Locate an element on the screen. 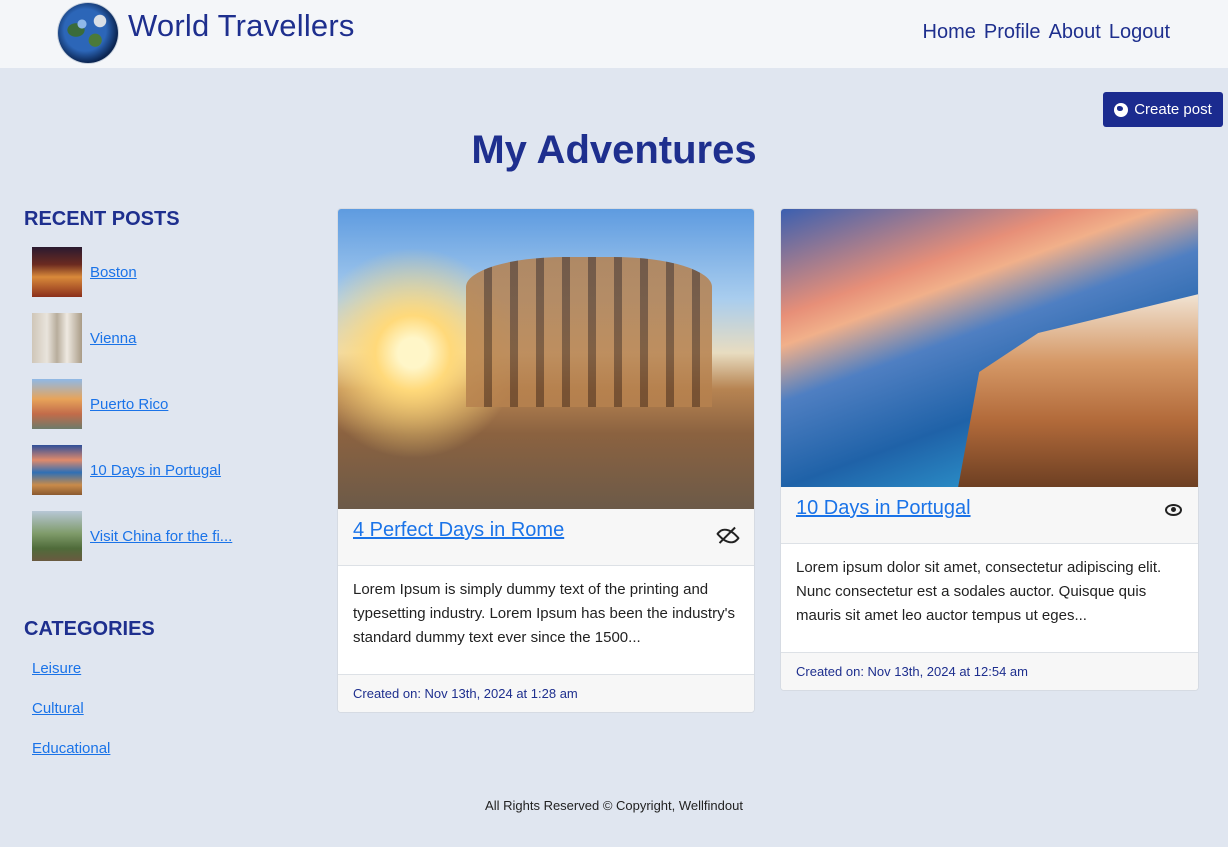 The image size is (1228, 847). category-link-cultural: Cultural is located at coordinates (58, 708).